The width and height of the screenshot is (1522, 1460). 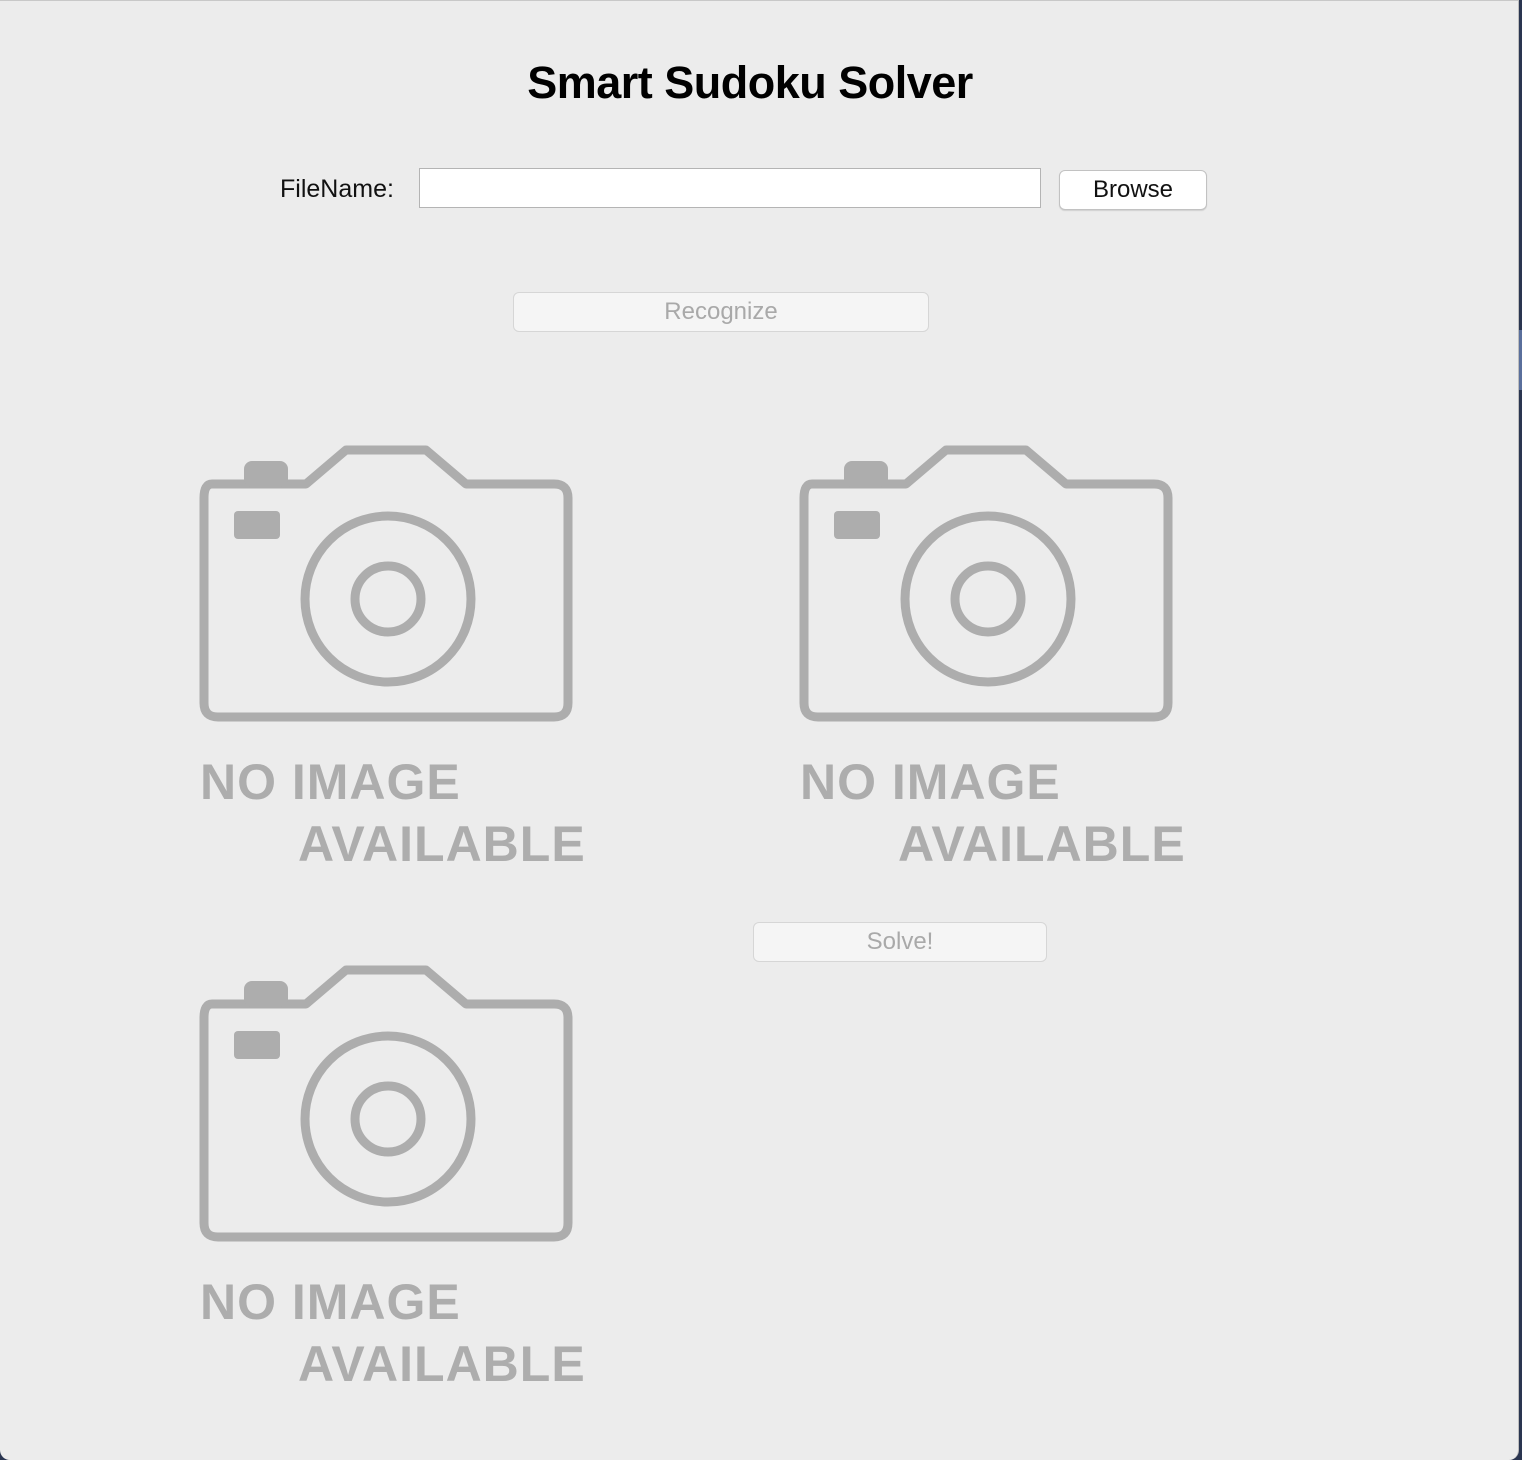 What do you see at coordinates (721, 312) in the screenshot?
I see `recognize-button: Recognize` at bounding box center [721, 312].